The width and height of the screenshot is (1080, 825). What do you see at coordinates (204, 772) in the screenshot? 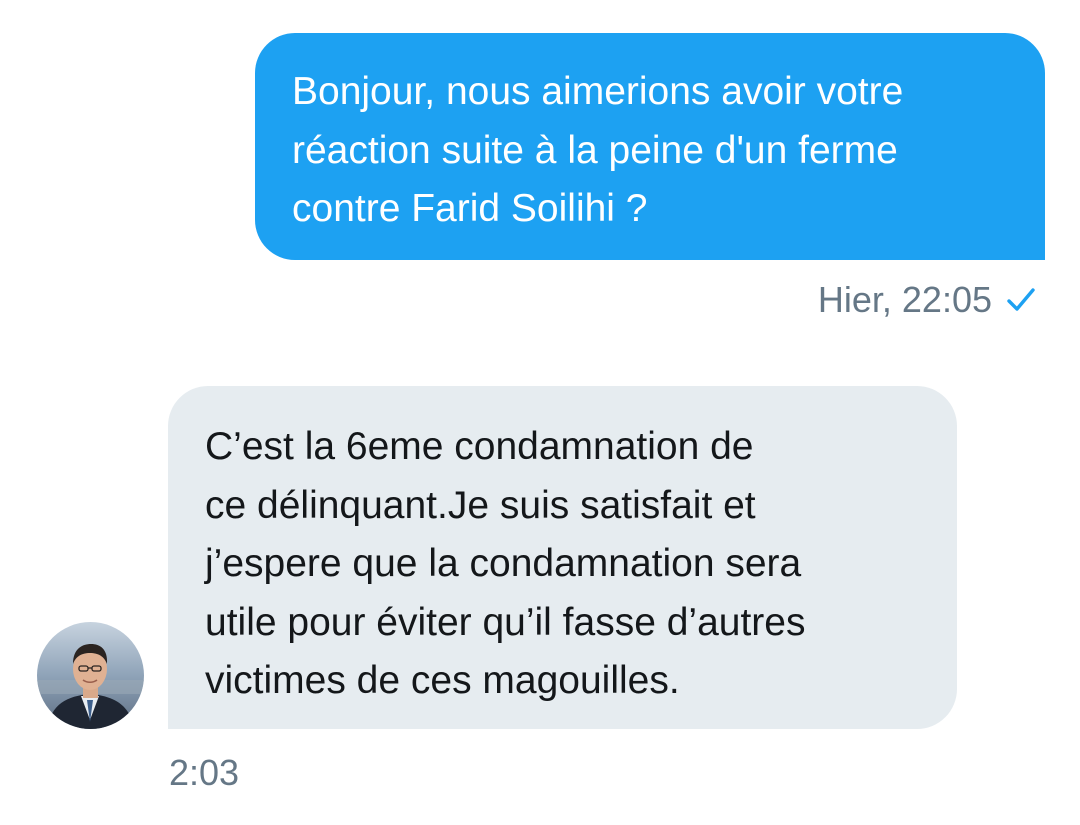
I see `received-message-timestamp: 2:03` at bounding box center [204, 772].